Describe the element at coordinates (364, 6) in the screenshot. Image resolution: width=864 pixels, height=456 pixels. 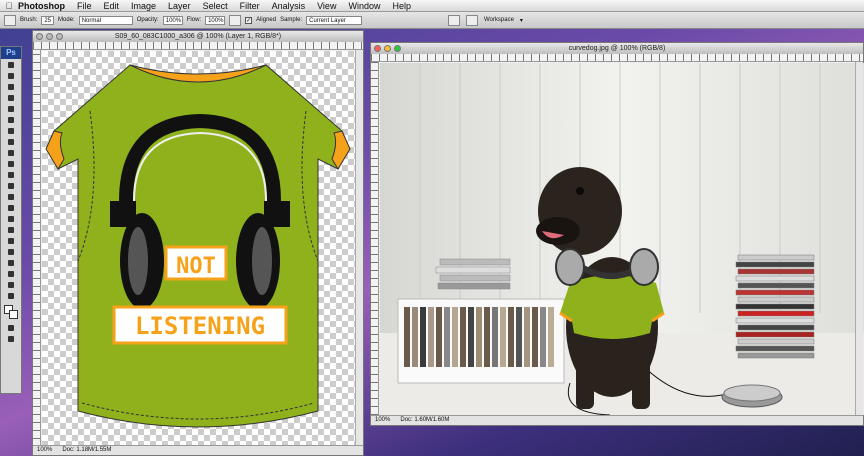
I see `menu-window: Window` at that location.